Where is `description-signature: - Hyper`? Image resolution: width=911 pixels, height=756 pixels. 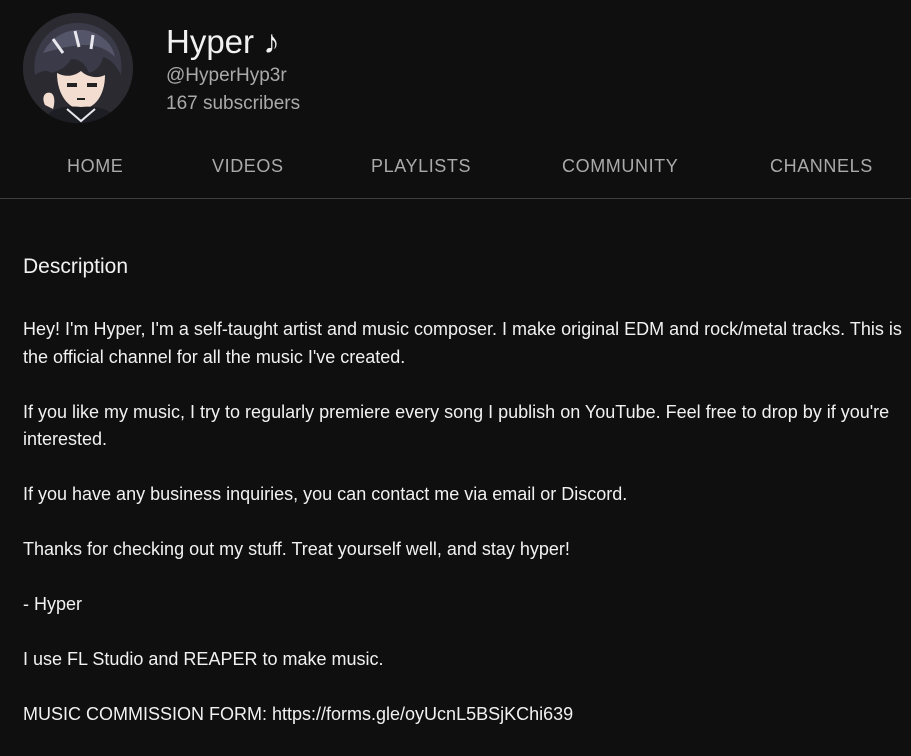 description-signature: - Hyper is located at coordinates (53, 604).